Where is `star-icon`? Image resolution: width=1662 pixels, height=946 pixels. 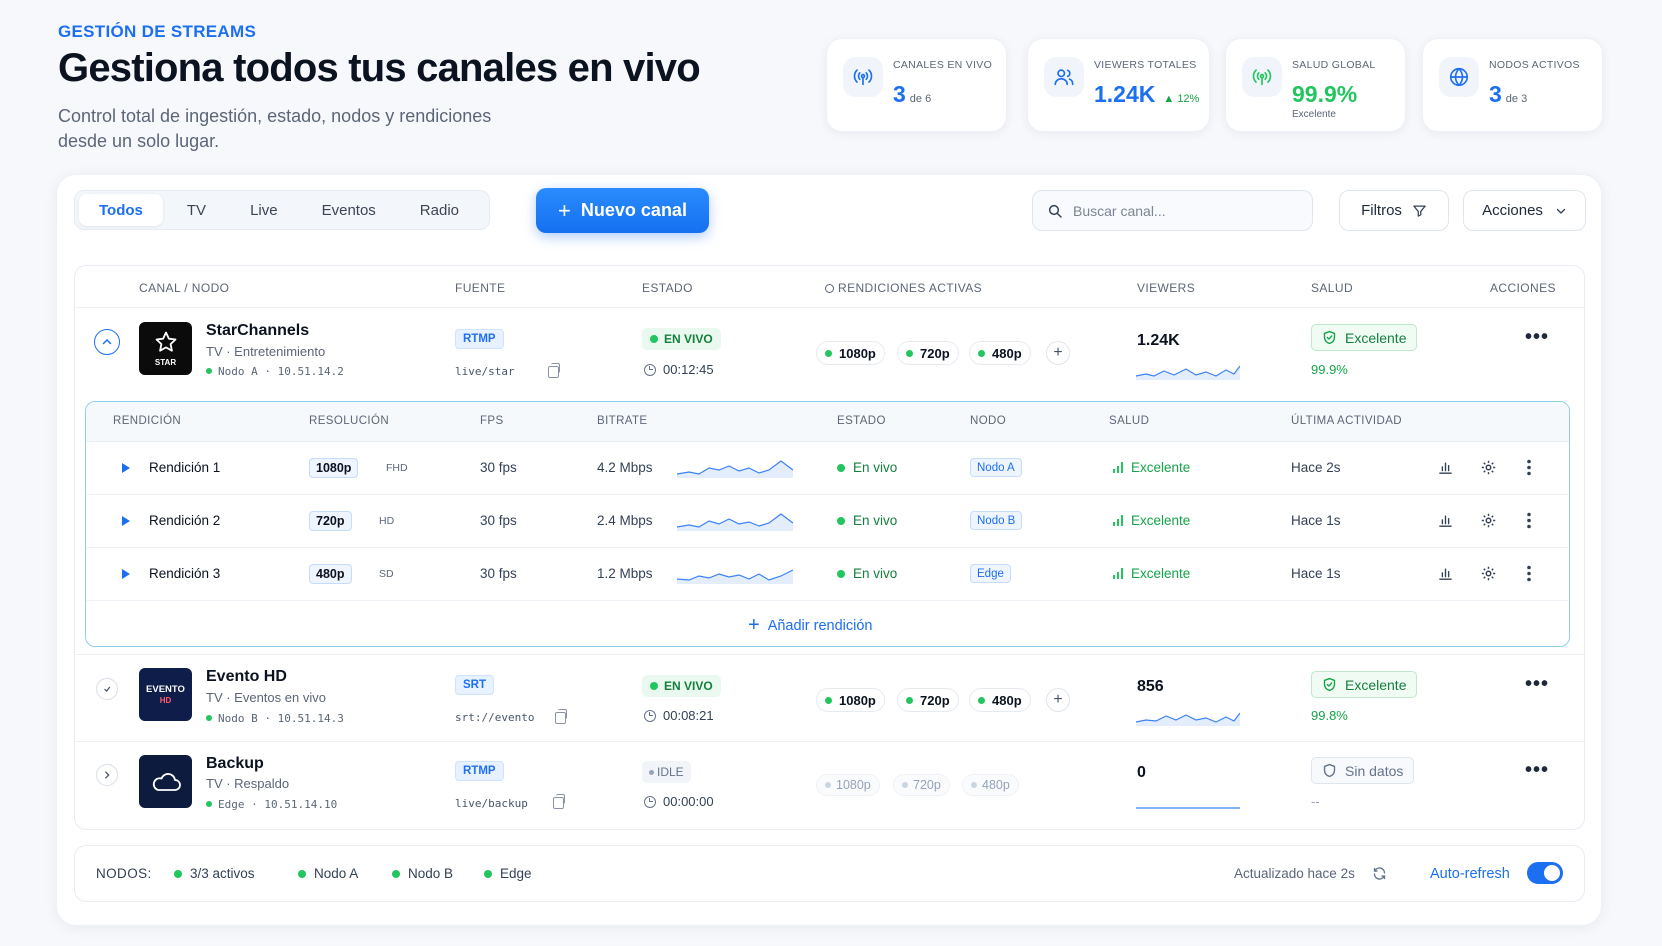 star-icon is located at coordinates (165, 341).